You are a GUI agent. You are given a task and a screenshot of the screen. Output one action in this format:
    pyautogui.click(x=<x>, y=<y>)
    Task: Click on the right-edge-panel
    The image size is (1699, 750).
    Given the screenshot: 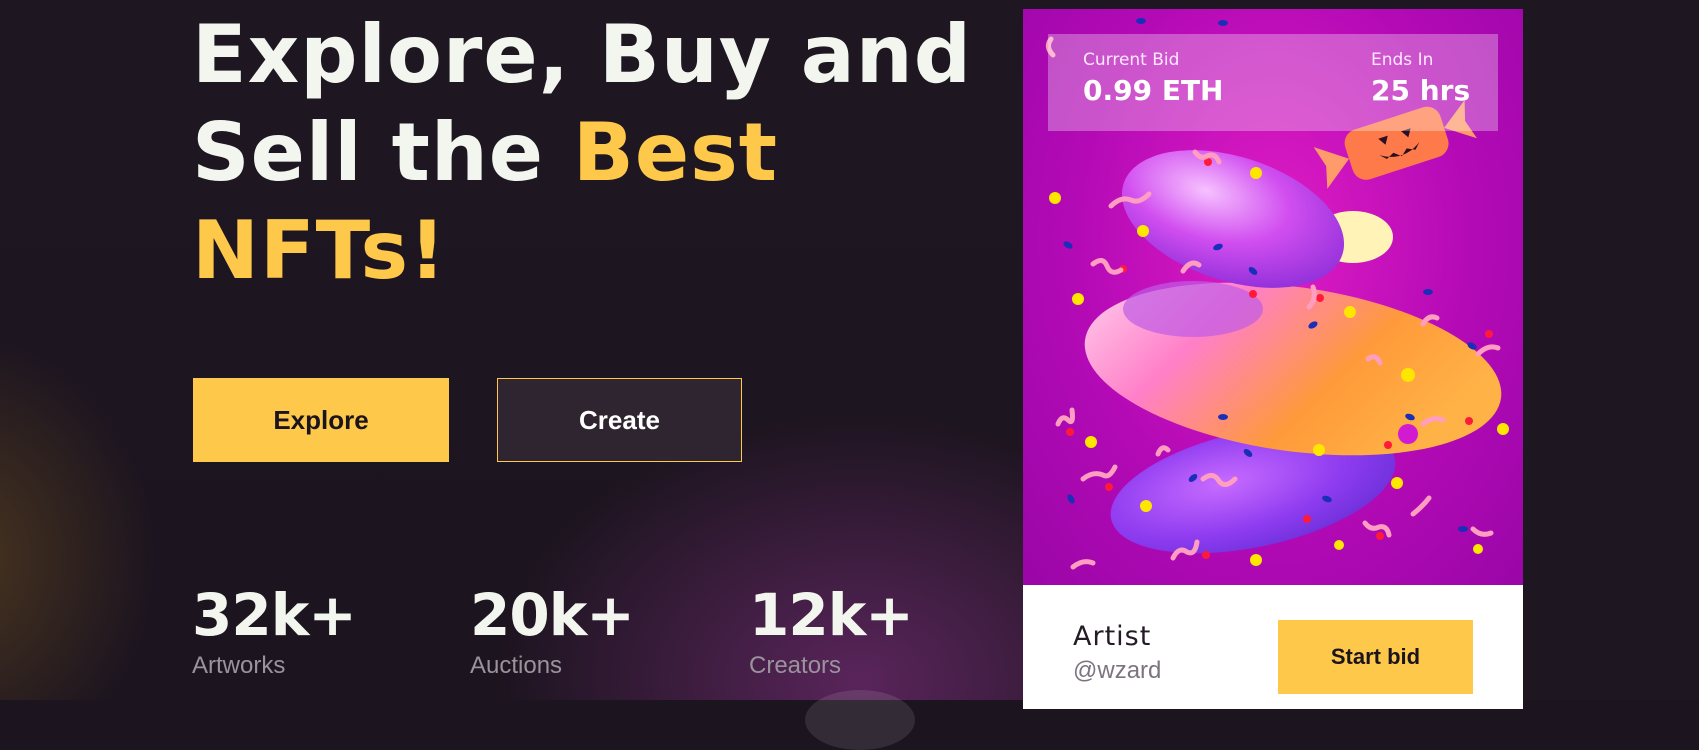 What is the action you would take?
    pyautogui.click(x=1611, y=350)
    